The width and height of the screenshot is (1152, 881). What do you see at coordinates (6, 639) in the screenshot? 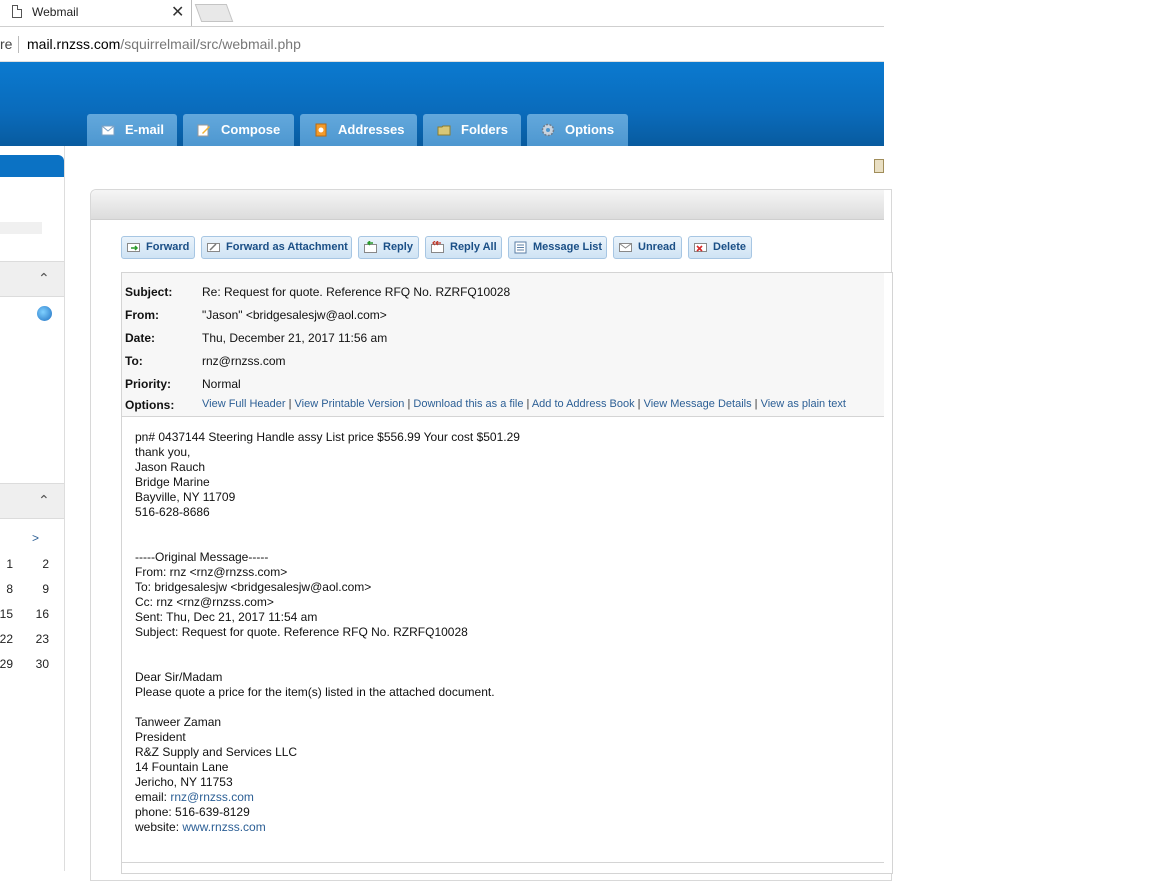
I see `calendar-day: 22` at bounding box center [6, 639].